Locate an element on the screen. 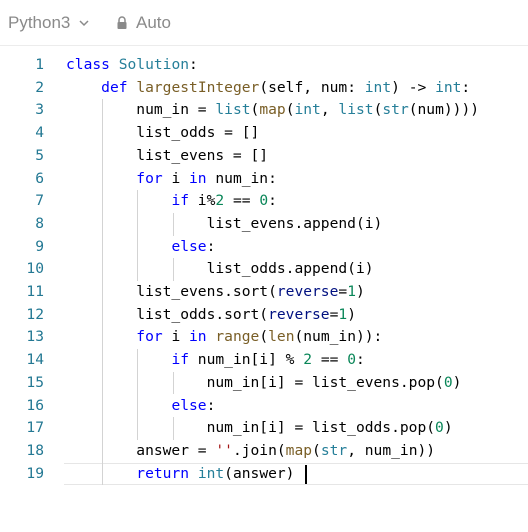 This screenshot has height=532, width=528. code-line: 5 list_evens = [] is located at coordinates (264, 156).